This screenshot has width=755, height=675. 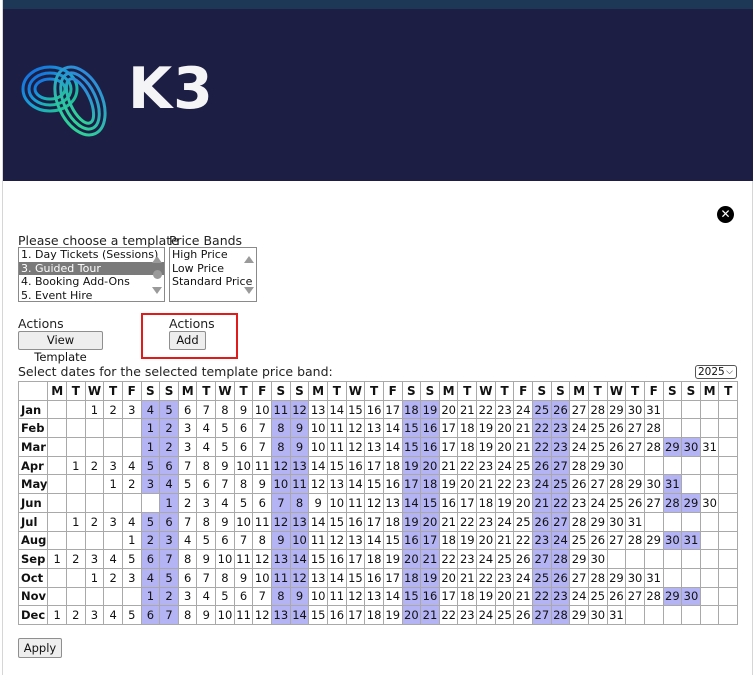 What do you see at coordinates (213, 274) in the screenshot?
I see `price-bands-listbox: High Price Low Price Standard Price` at bounding box center [213, 274].